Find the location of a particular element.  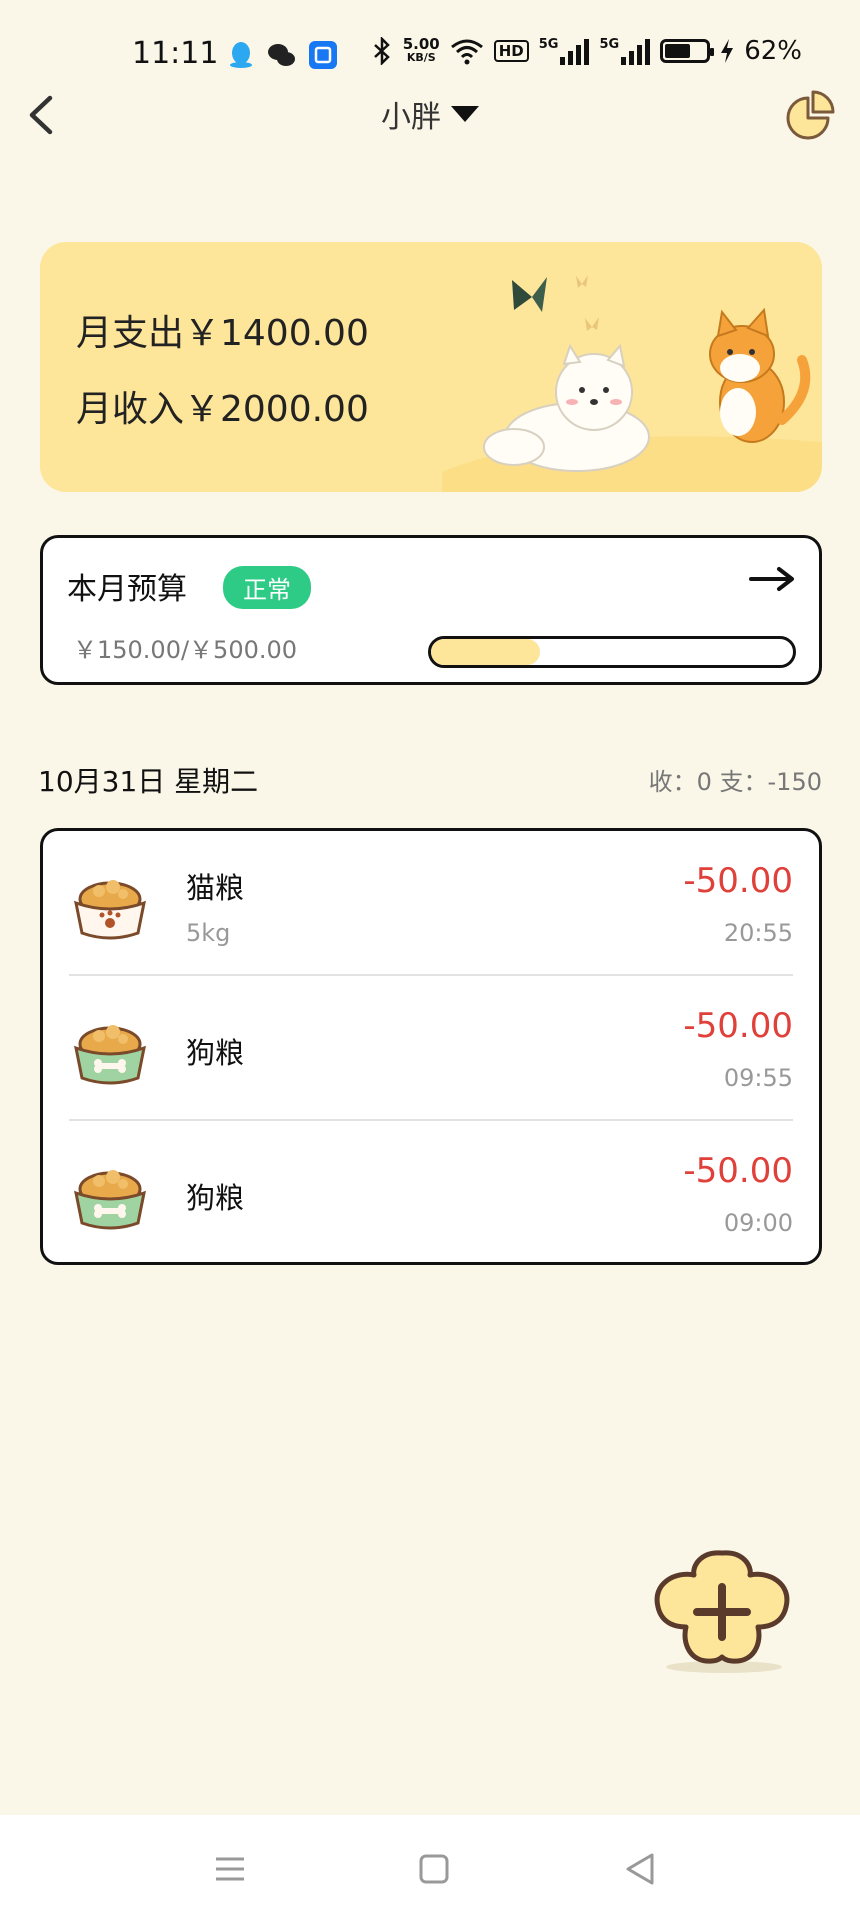

day-summary: 收：0 支：-150 is located at coordinates (735, 782).